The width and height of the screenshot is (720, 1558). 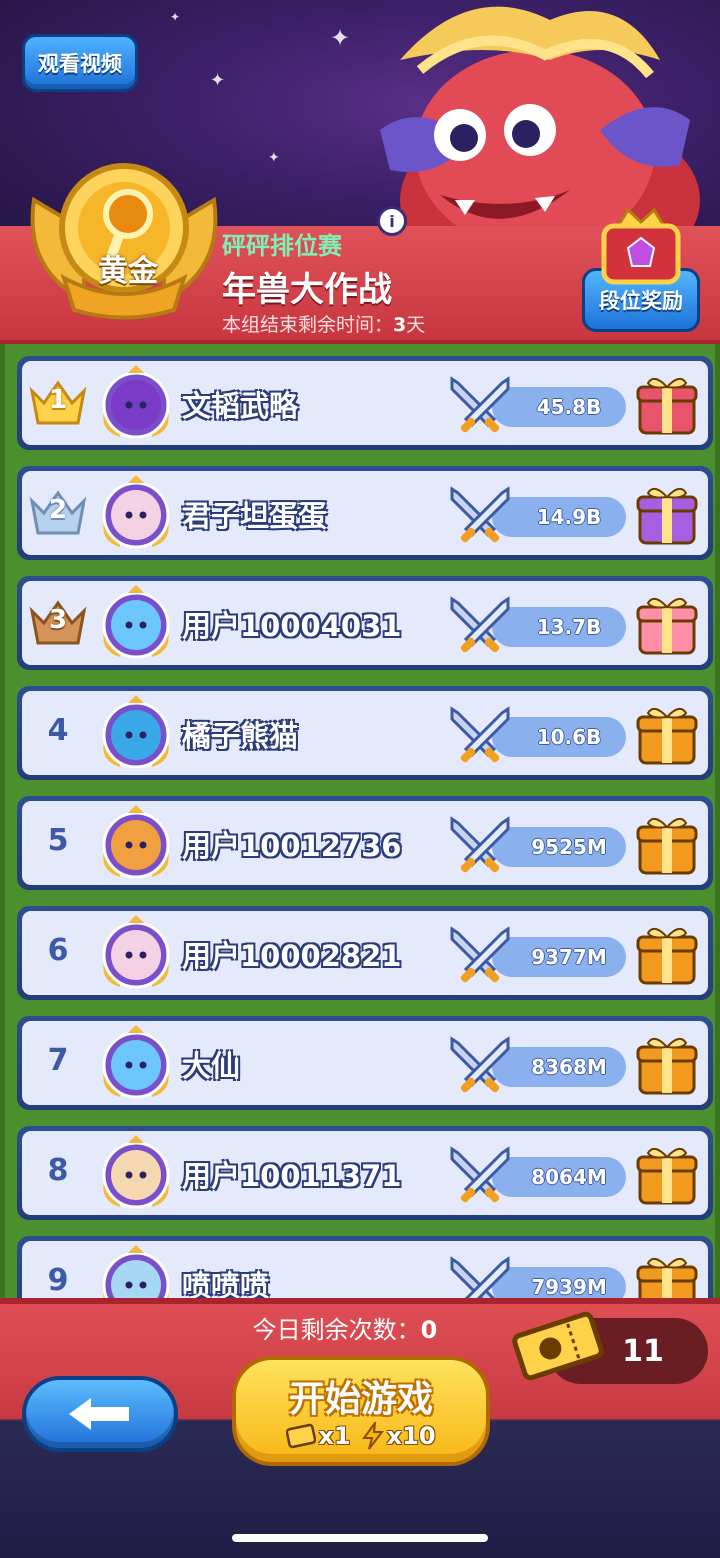 What do you see at coordinates (128, 271) in the screenshot?
I see `rank-tier-label: 黄金` at bounding box center [128, 271].